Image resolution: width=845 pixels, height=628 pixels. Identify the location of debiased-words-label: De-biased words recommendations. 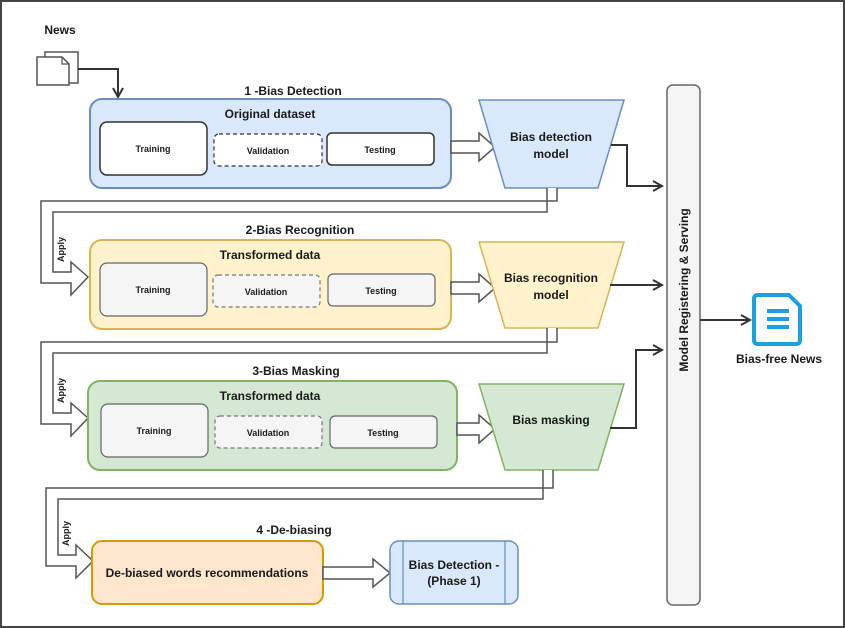
(207, 573).